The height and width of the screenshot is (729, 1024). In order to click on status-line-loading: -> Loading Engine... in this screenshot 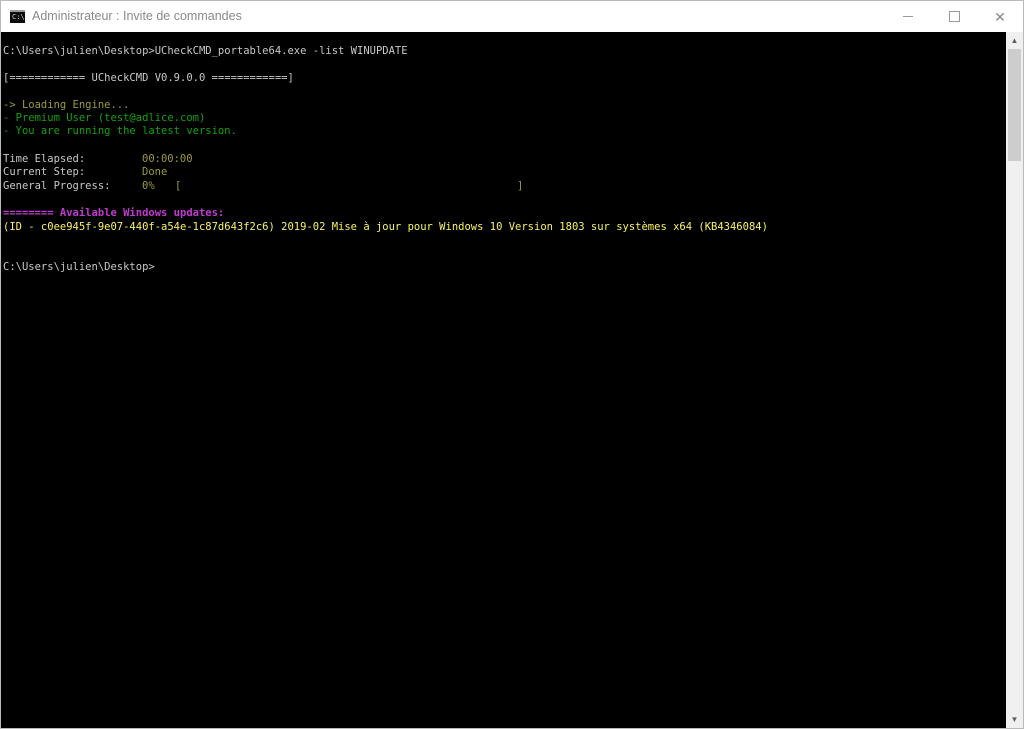, I will do `click(66, 105)`.